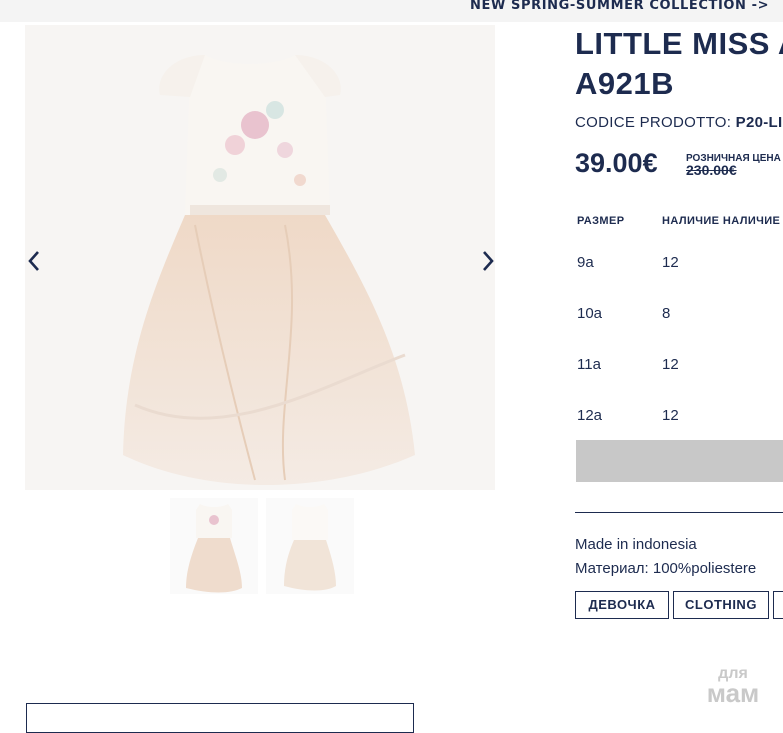 The height and width of the screenshot is (733, 783). I want to click on size-value: 9a, so click(585, 262).